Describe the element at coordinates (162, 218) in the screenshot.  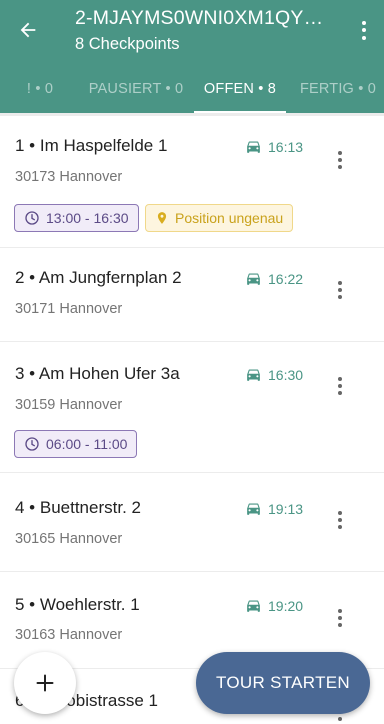
I see `location-pin-icon` at that location.